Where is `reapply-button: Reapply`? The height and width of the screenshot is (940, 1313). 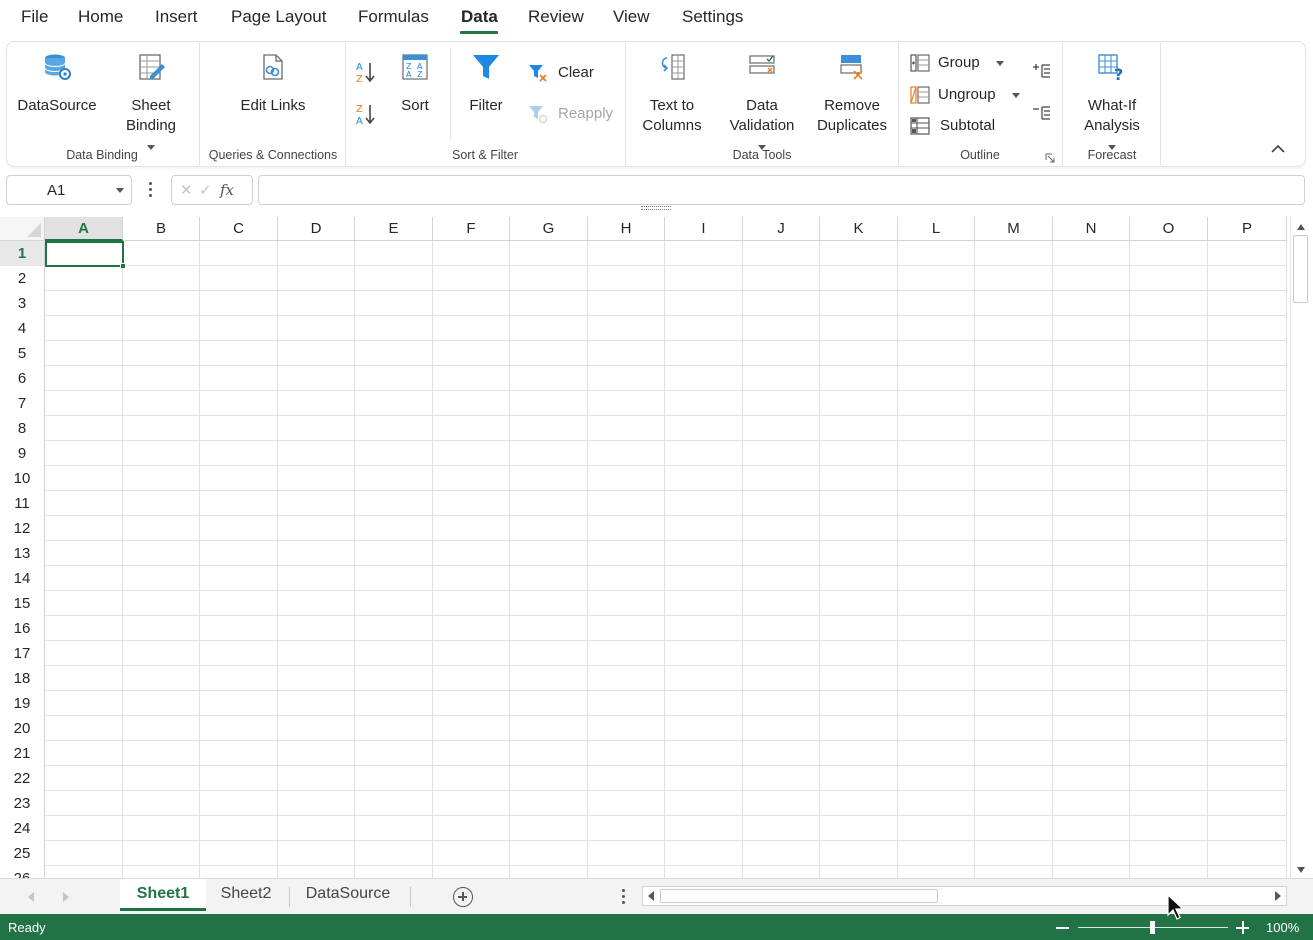
reapply-button: Reapply is located at coordinates (570, 114).